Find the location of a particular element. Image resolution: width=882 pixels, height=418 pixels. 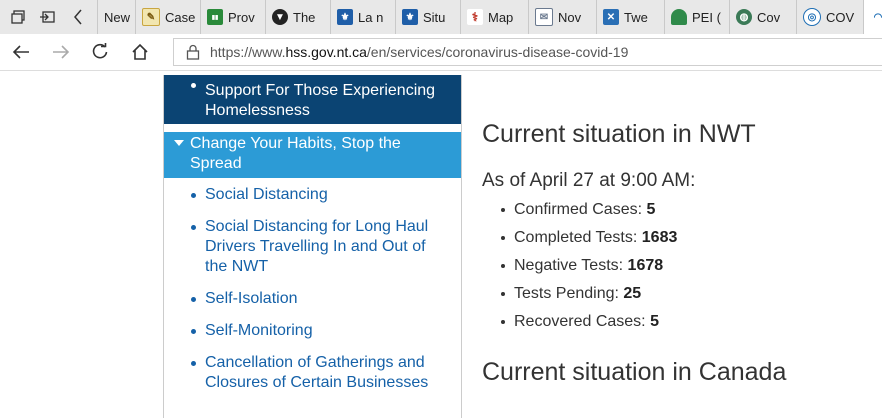

tab-title: Cov is located at coordinates (769, 17).